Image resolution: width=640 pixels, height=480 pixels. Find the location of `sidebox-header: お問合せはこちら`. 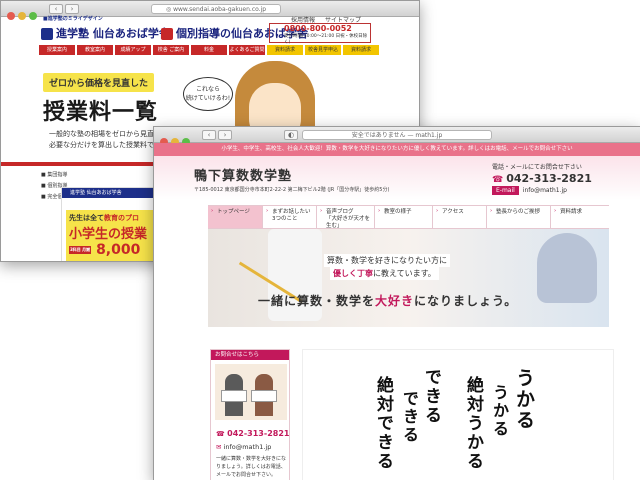

sidebox-header: お問合せはこちら is located at coordinates (250, 355).